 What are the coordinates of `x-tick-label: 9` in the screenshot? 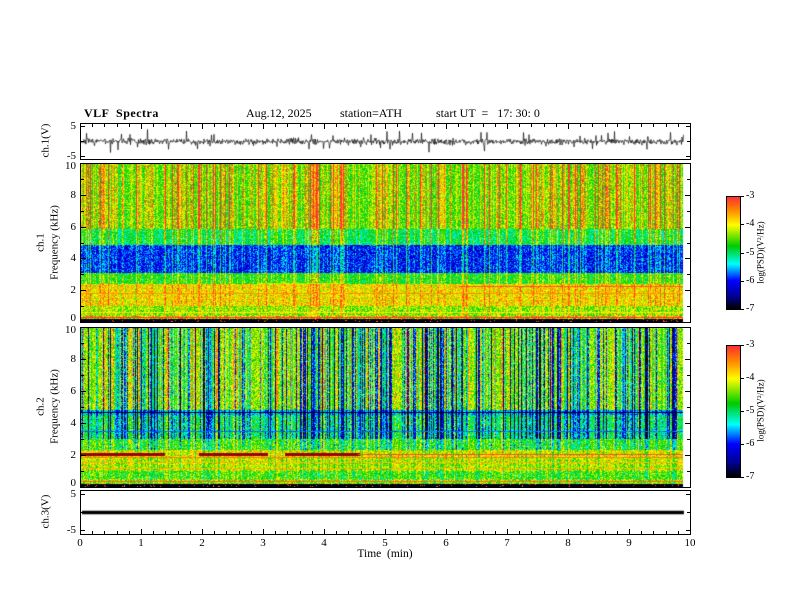 It's located at (629, 543).